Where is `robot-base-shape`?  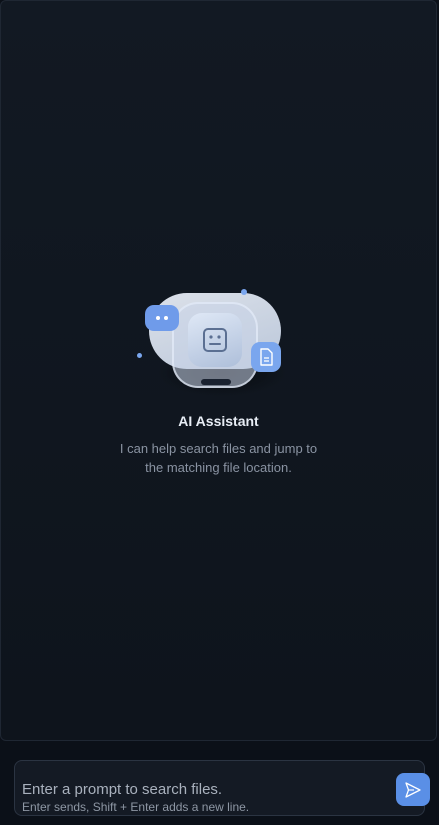 robot-base-shape is located at coordinates (215, 382).